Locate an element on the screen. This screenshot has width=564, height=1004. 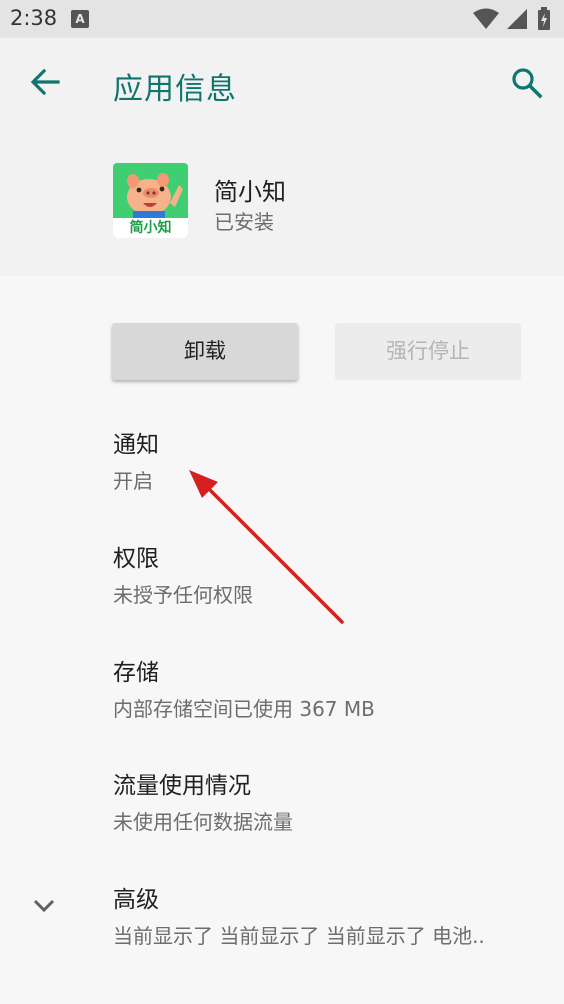
pref-summary: 未使用任何数据流量 is located at coordinates (203, 822).